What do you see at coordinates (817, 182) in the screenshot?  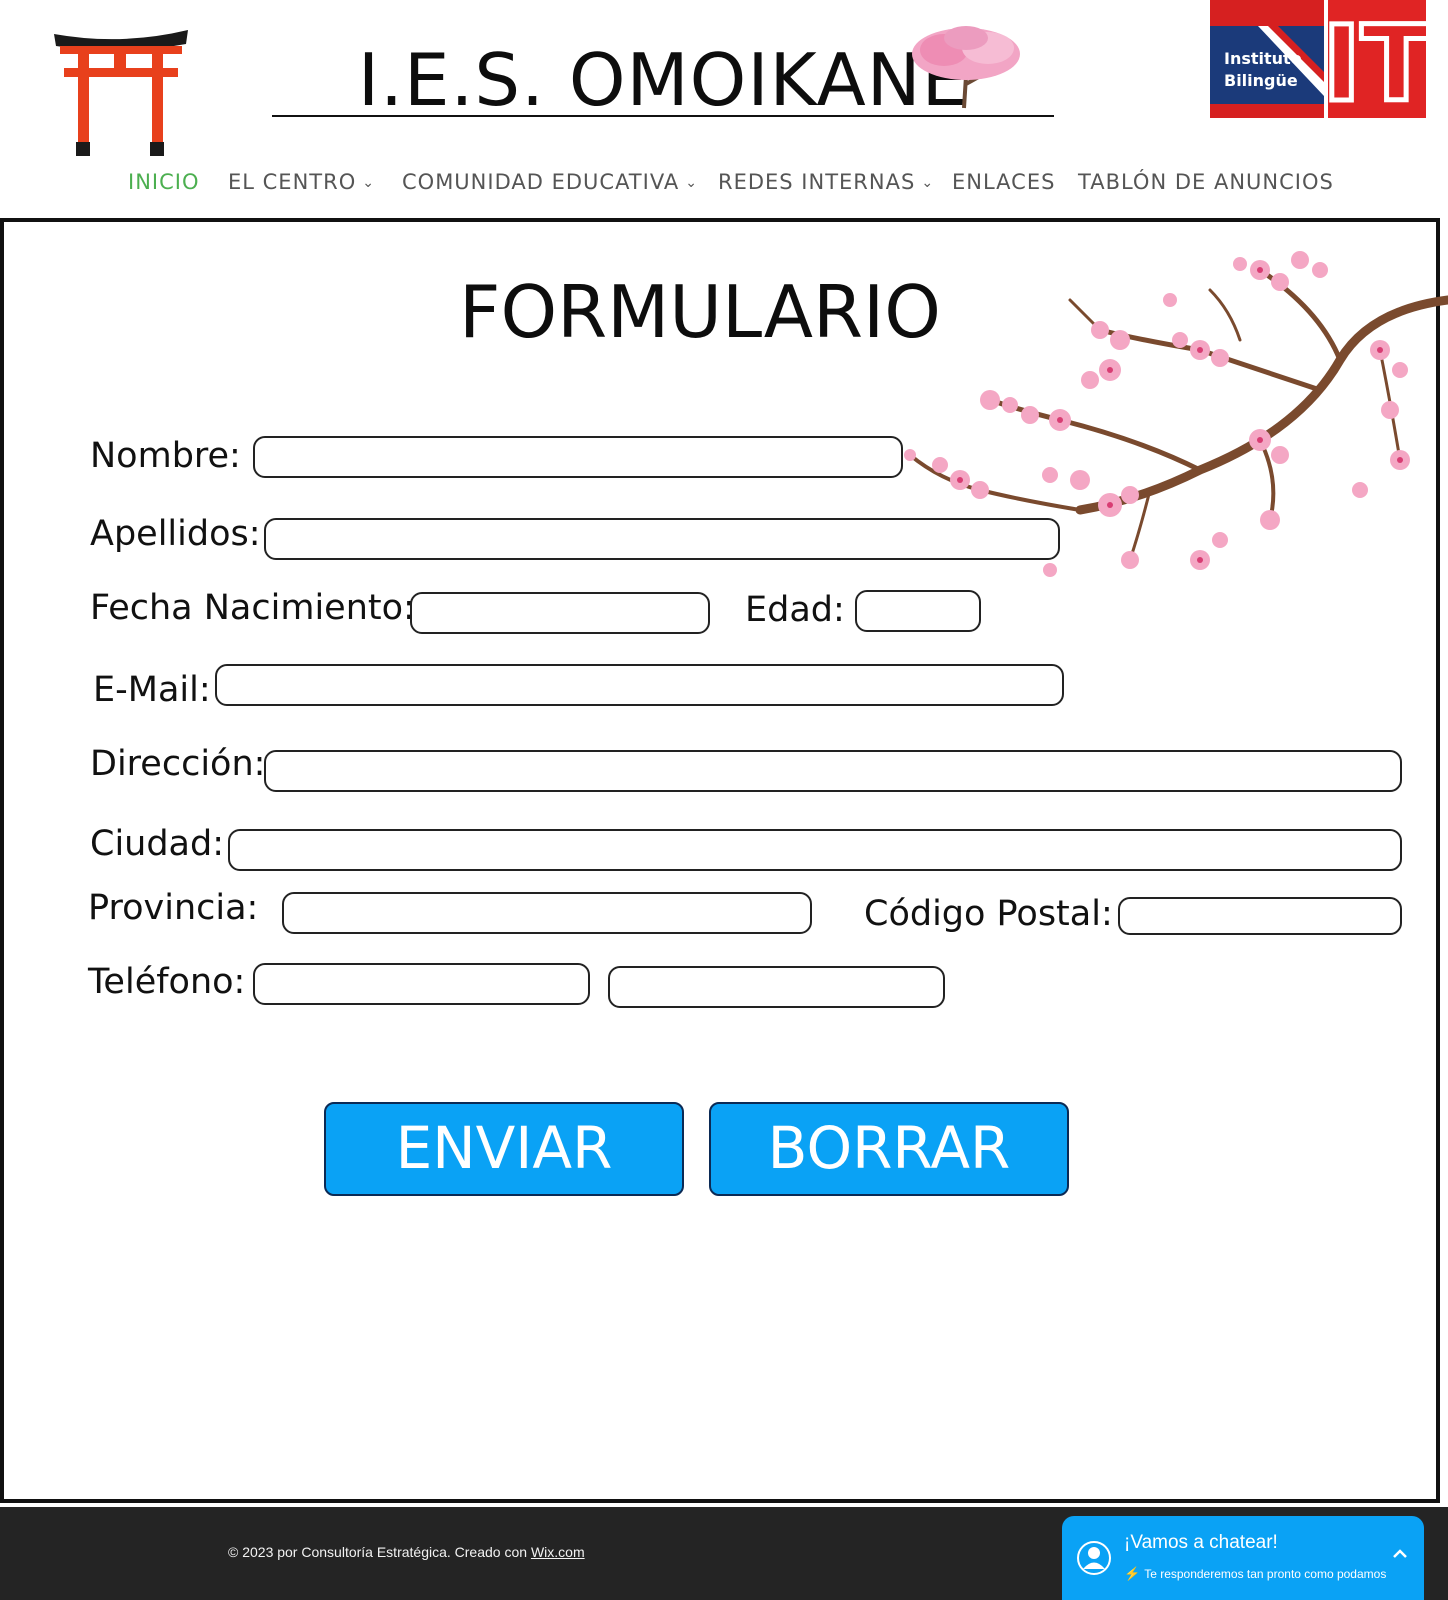 I see `nav-item-label: REDES INTERNAS` at bounding box center [817, 182].